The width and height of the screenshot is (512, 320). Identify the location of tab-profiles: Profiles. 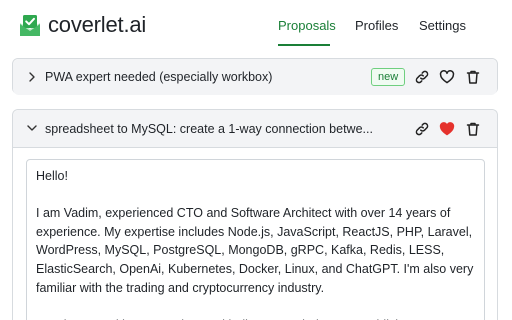
(376, 25).